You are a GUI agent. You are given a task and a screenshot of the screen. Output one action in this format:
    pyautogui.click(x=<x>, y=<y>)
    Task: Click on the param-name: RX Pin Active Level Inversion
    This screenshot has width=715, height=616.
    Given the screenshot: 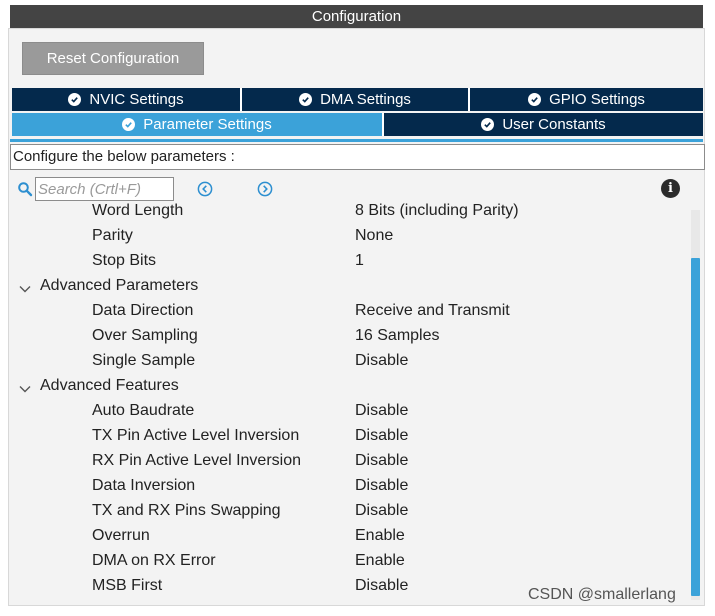 What is the action you would take?
    pyautogui.click(x=196, y=460)
    